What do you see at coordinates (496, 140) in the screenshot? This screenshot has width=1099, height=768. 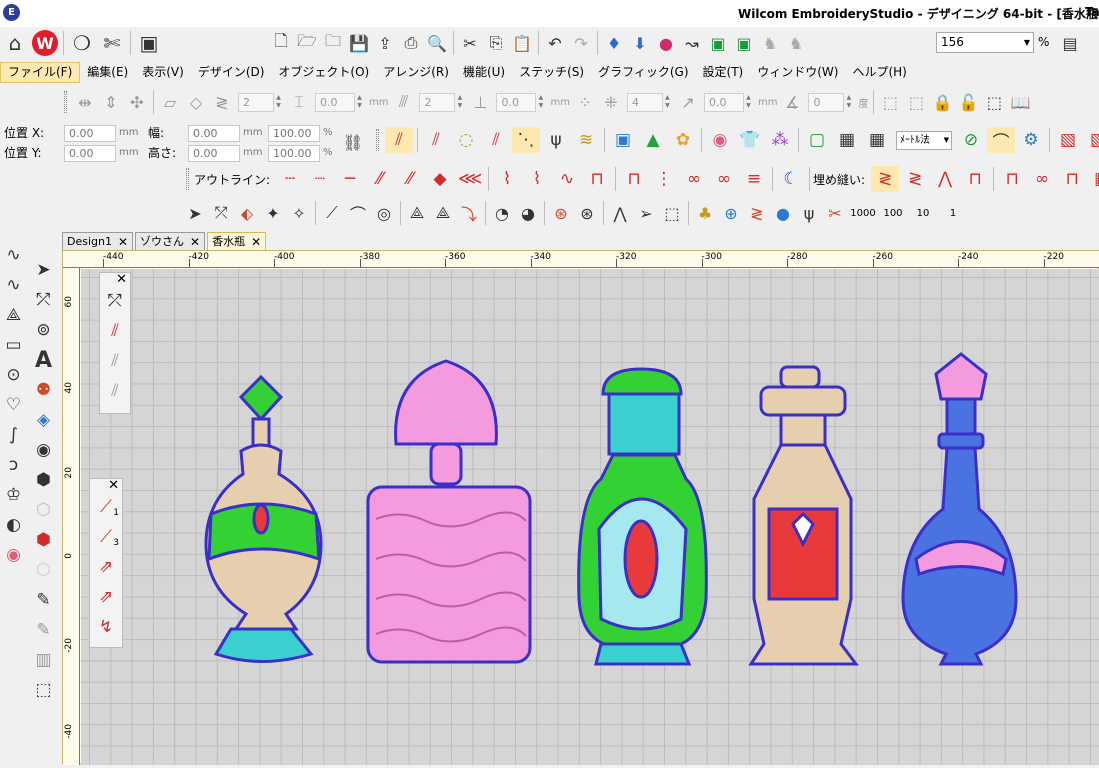 I see `feather-stitch-icon: ⫽` at bounding box center [496, 140].